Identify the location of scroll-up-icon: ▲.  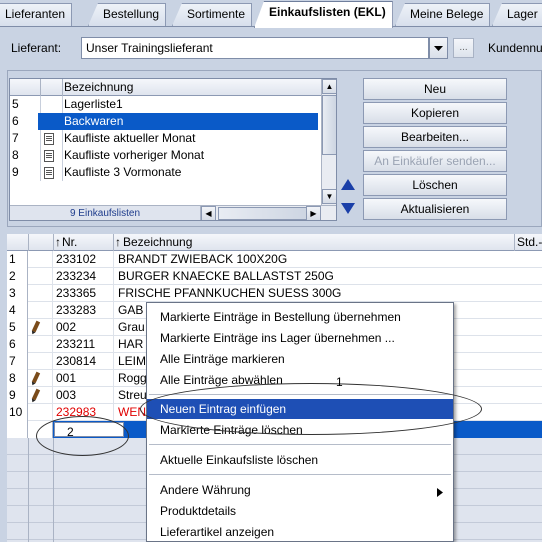
(329, 86).